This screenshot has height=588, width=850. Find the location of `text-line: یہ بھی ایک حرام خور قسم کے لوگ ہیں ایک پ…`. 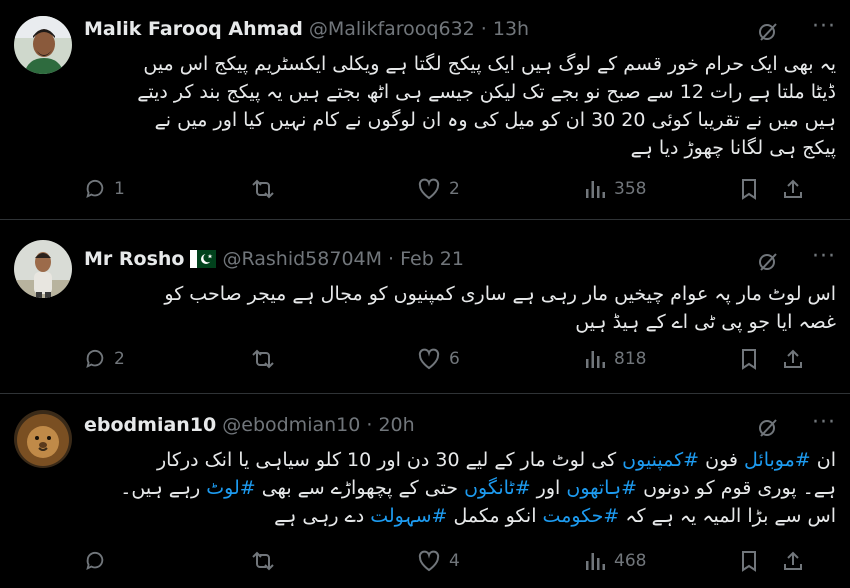

text-line: یہ بھی ایک حرام خور قسم کے لوگ ہیں ایک پ… is located at coordinates (489, 64).